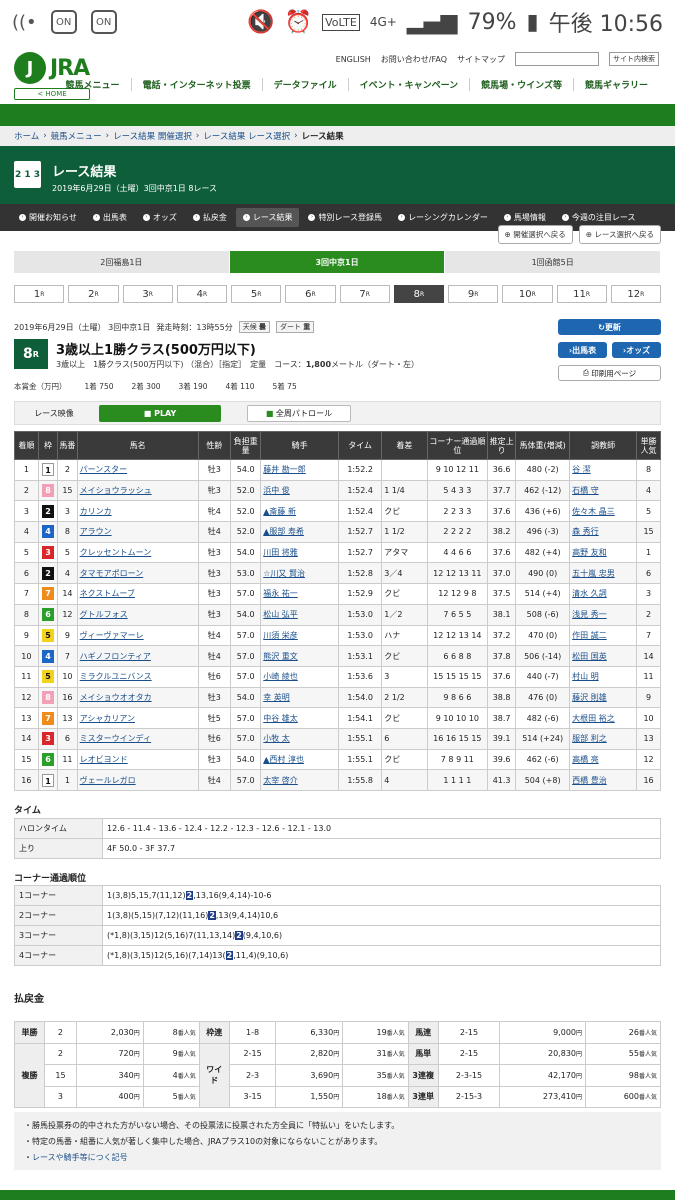  I want to click on horse-link: アシャカリアン, so click(107, 718).